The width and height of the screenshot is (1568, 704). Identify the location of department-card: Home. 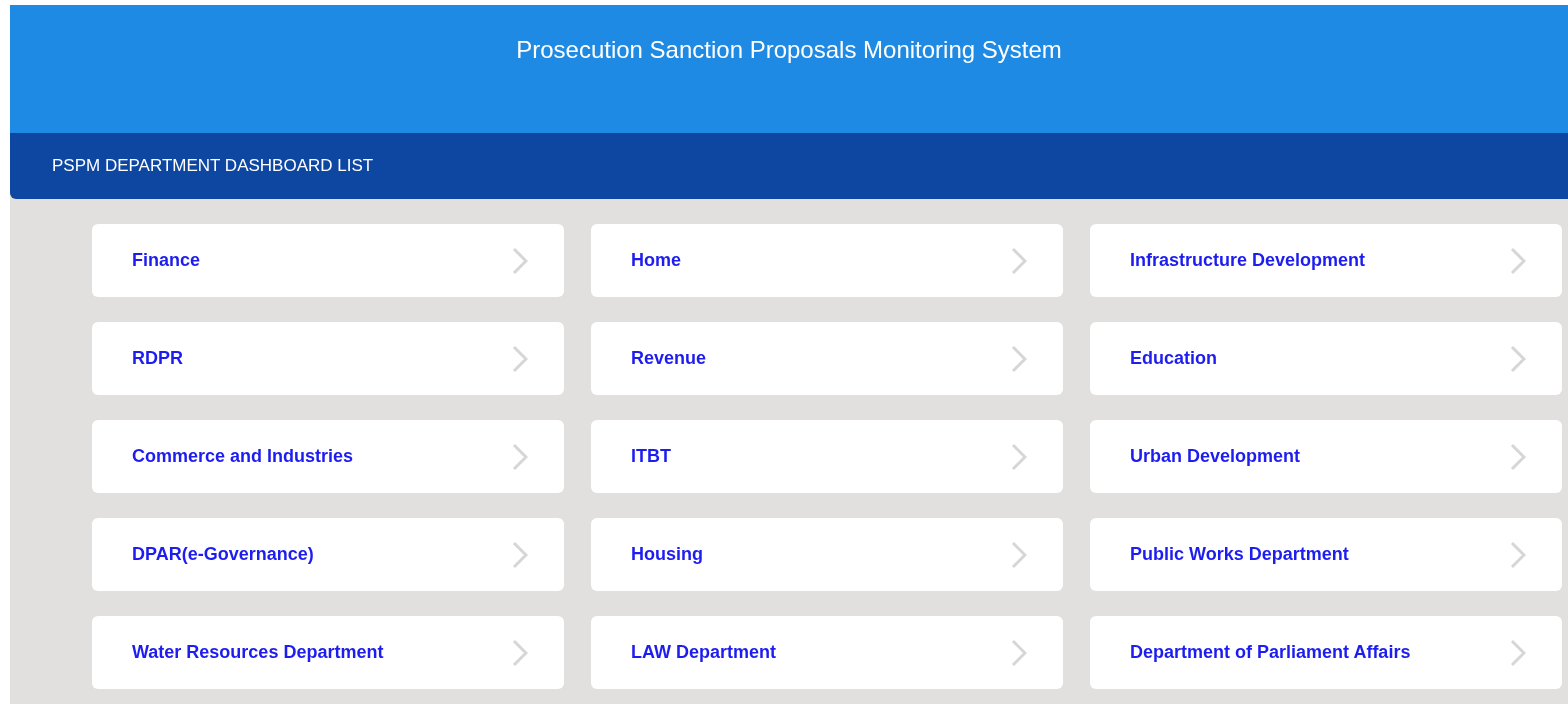
(827, 260).